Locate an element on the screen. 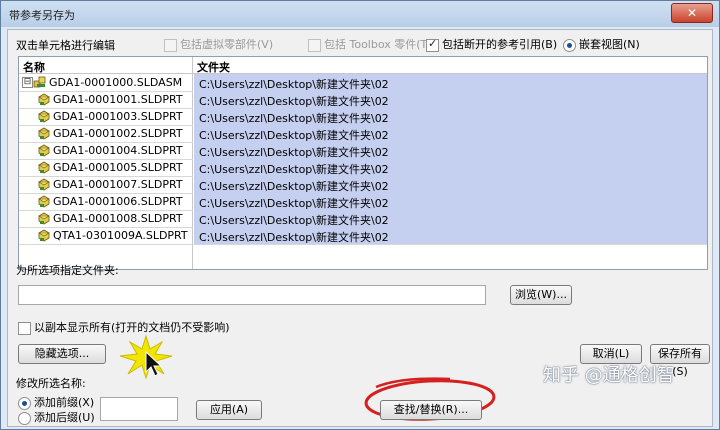 Image resolution: width=720 pixels, height=430 pixels. file-name: GDA1-0001003.SLDPRT is located at coordinates (118, 116).